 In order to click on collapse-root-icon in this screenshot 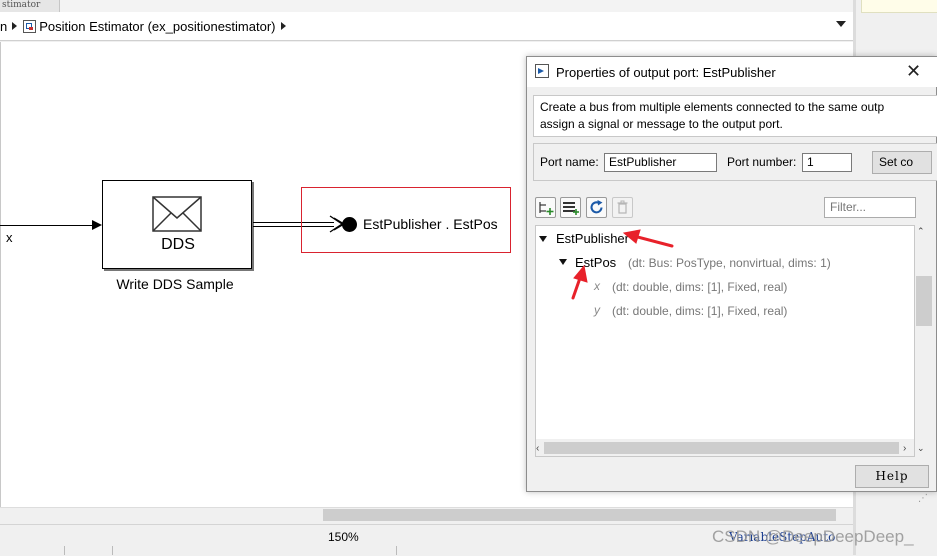, I will do `click(543, 239)`.